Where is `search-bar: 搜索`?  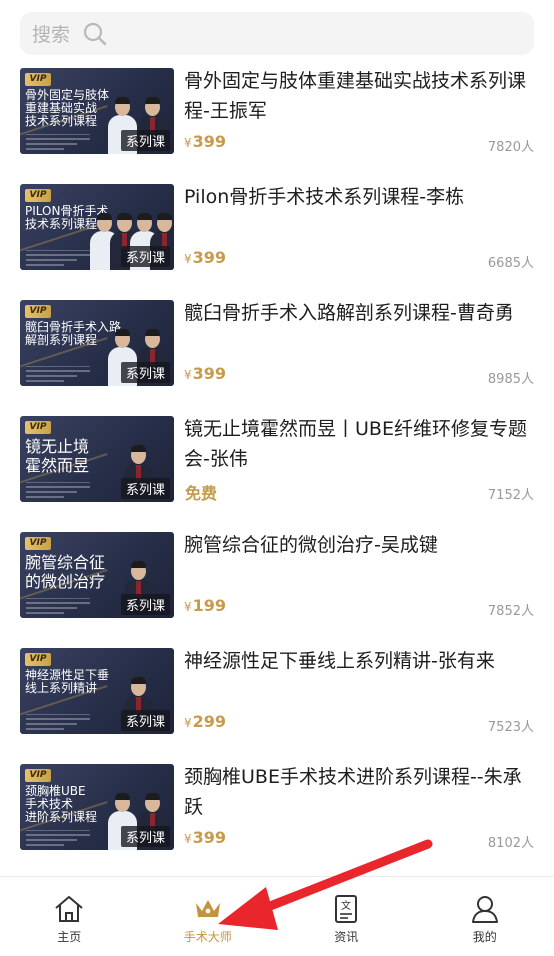 search-bar: 搜索 is located at coordinates (277, 33).